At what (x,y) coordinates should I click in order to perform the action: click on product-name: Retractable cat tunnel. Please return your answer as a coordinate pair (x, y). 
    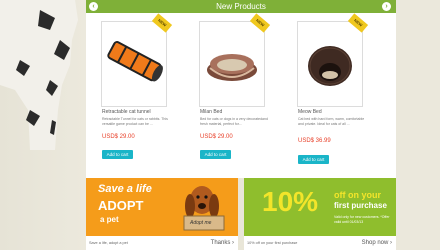
    Looking at the image, I should click on (126, 112).